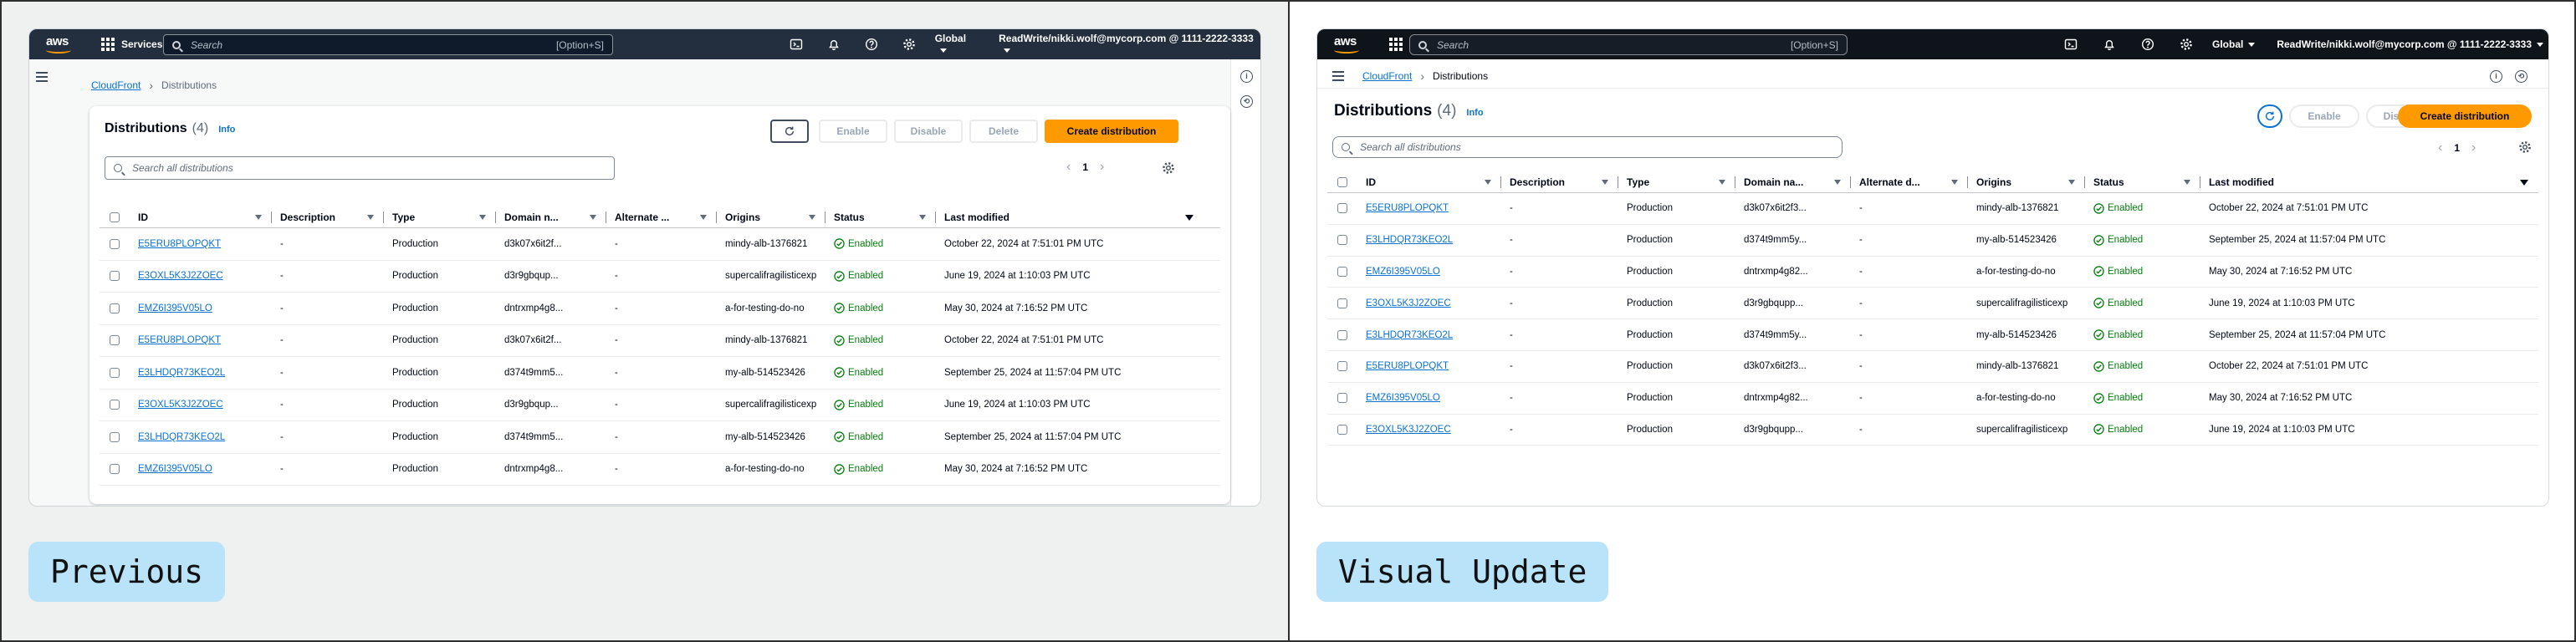 The image size is (2576, 642). What do you see at coordinates (1338, 76) in the screenshot?
I see `hamburger-menu-icon` at bounding box center [1338, 76].